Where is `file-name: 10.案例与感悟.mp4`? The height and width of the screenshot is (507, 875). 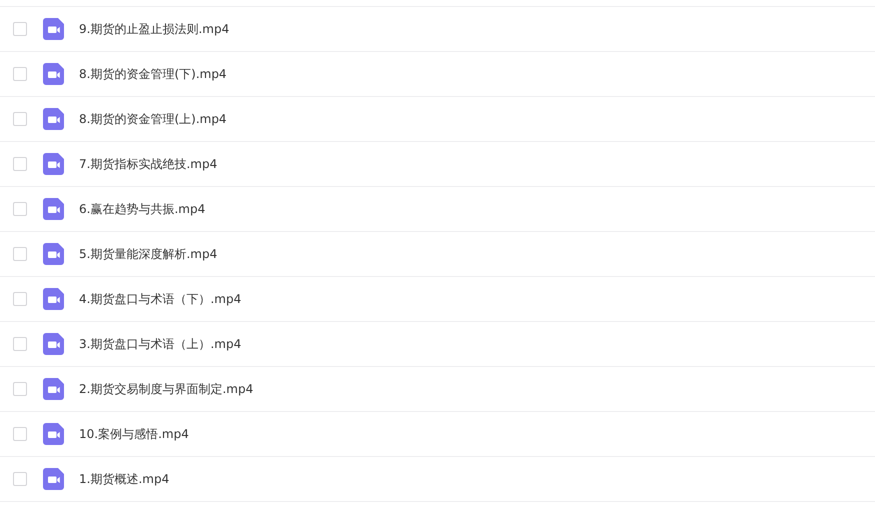 file-name: 10.案例与感悟.mp4 is located at coordinates (134, 434).